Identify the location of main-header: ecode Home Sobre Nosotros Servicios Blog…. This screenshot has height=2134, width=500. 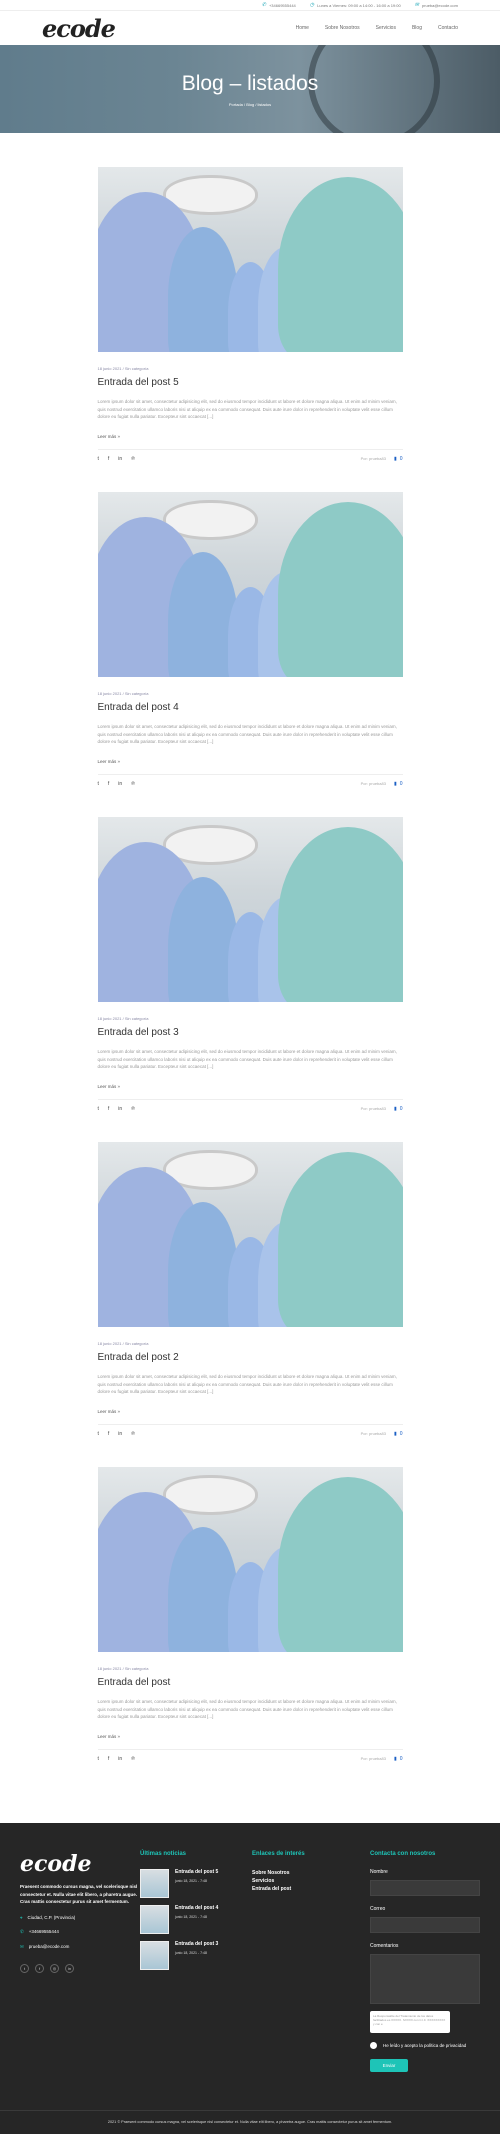
(250, 28).